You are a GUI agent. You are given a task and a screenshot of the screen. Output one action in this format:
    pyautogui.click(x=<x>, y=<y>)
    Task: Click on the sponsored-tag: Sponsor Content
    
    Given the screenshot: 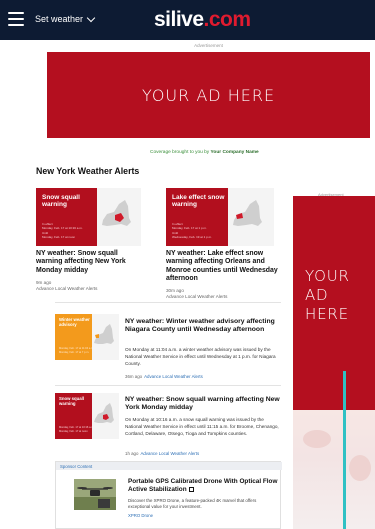 What is the action you would take?
    pyautogui.click(x=169, y=466)
    